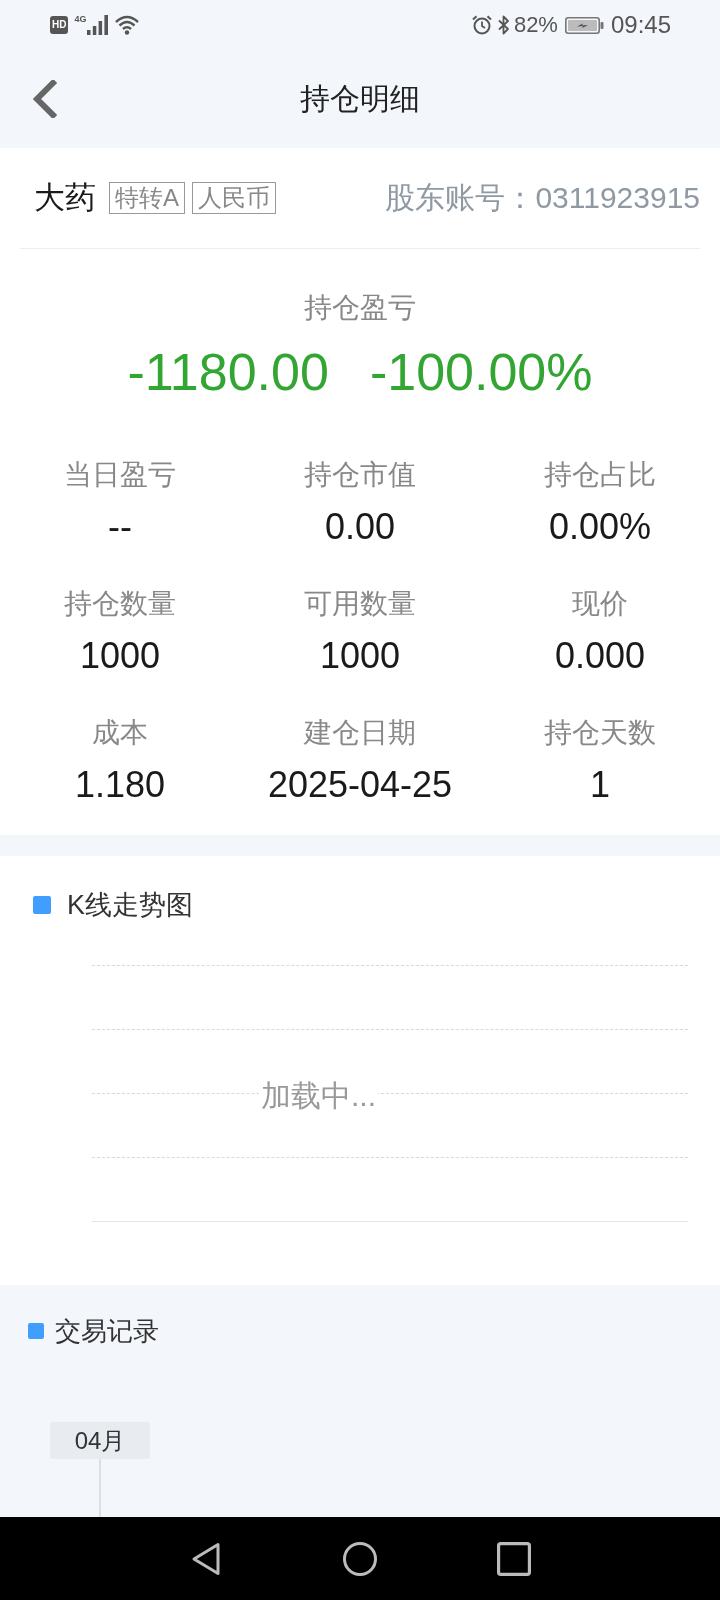  What do you see at coordinates (80, 19) in the screenshot?
I see `network-label: 4G` at bounding box center [80, 19].